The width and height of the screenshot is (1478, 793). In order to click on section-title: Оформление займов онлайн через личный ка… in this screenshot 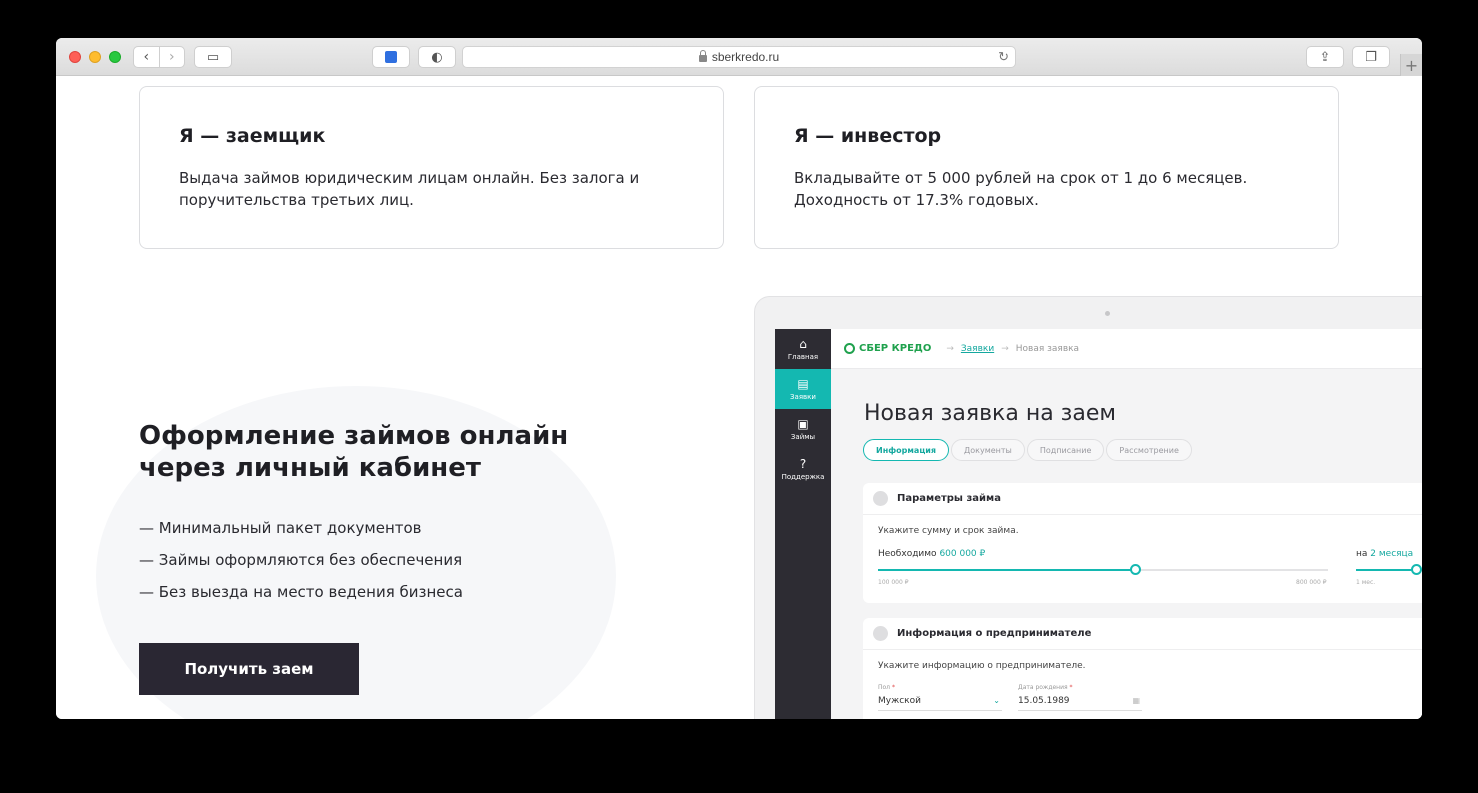, I will do `click(354, 452)`.